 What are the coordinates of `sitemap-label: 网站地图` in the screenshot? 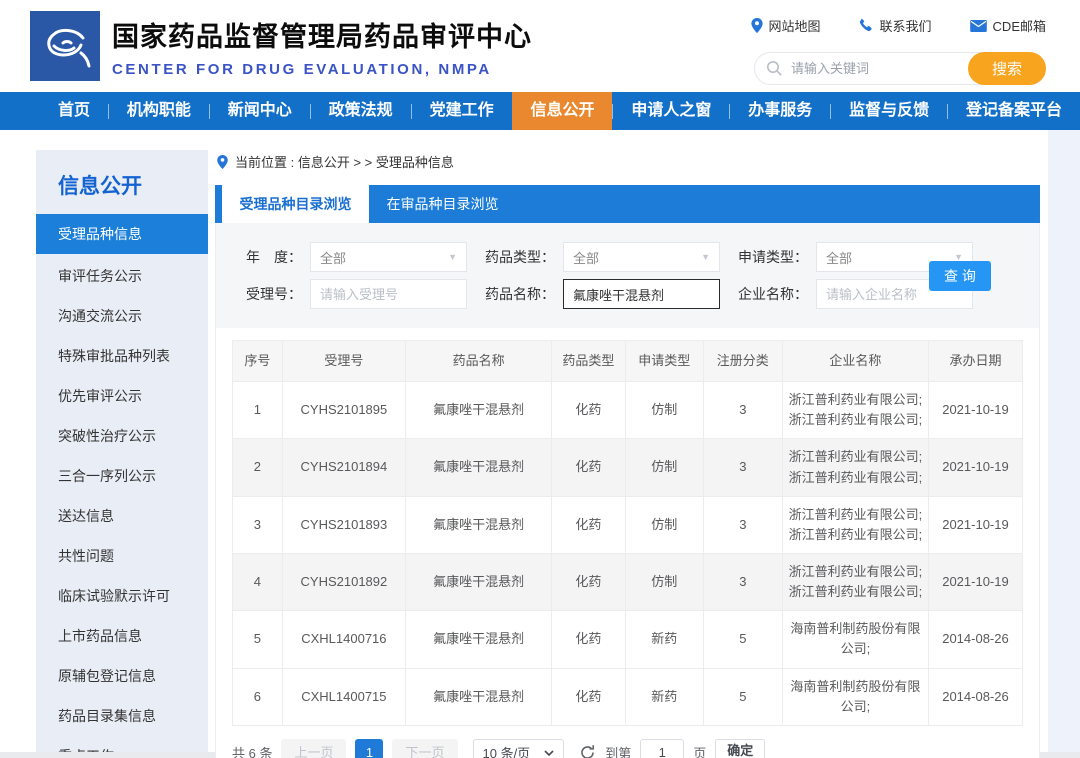 It's located at (794, 26).